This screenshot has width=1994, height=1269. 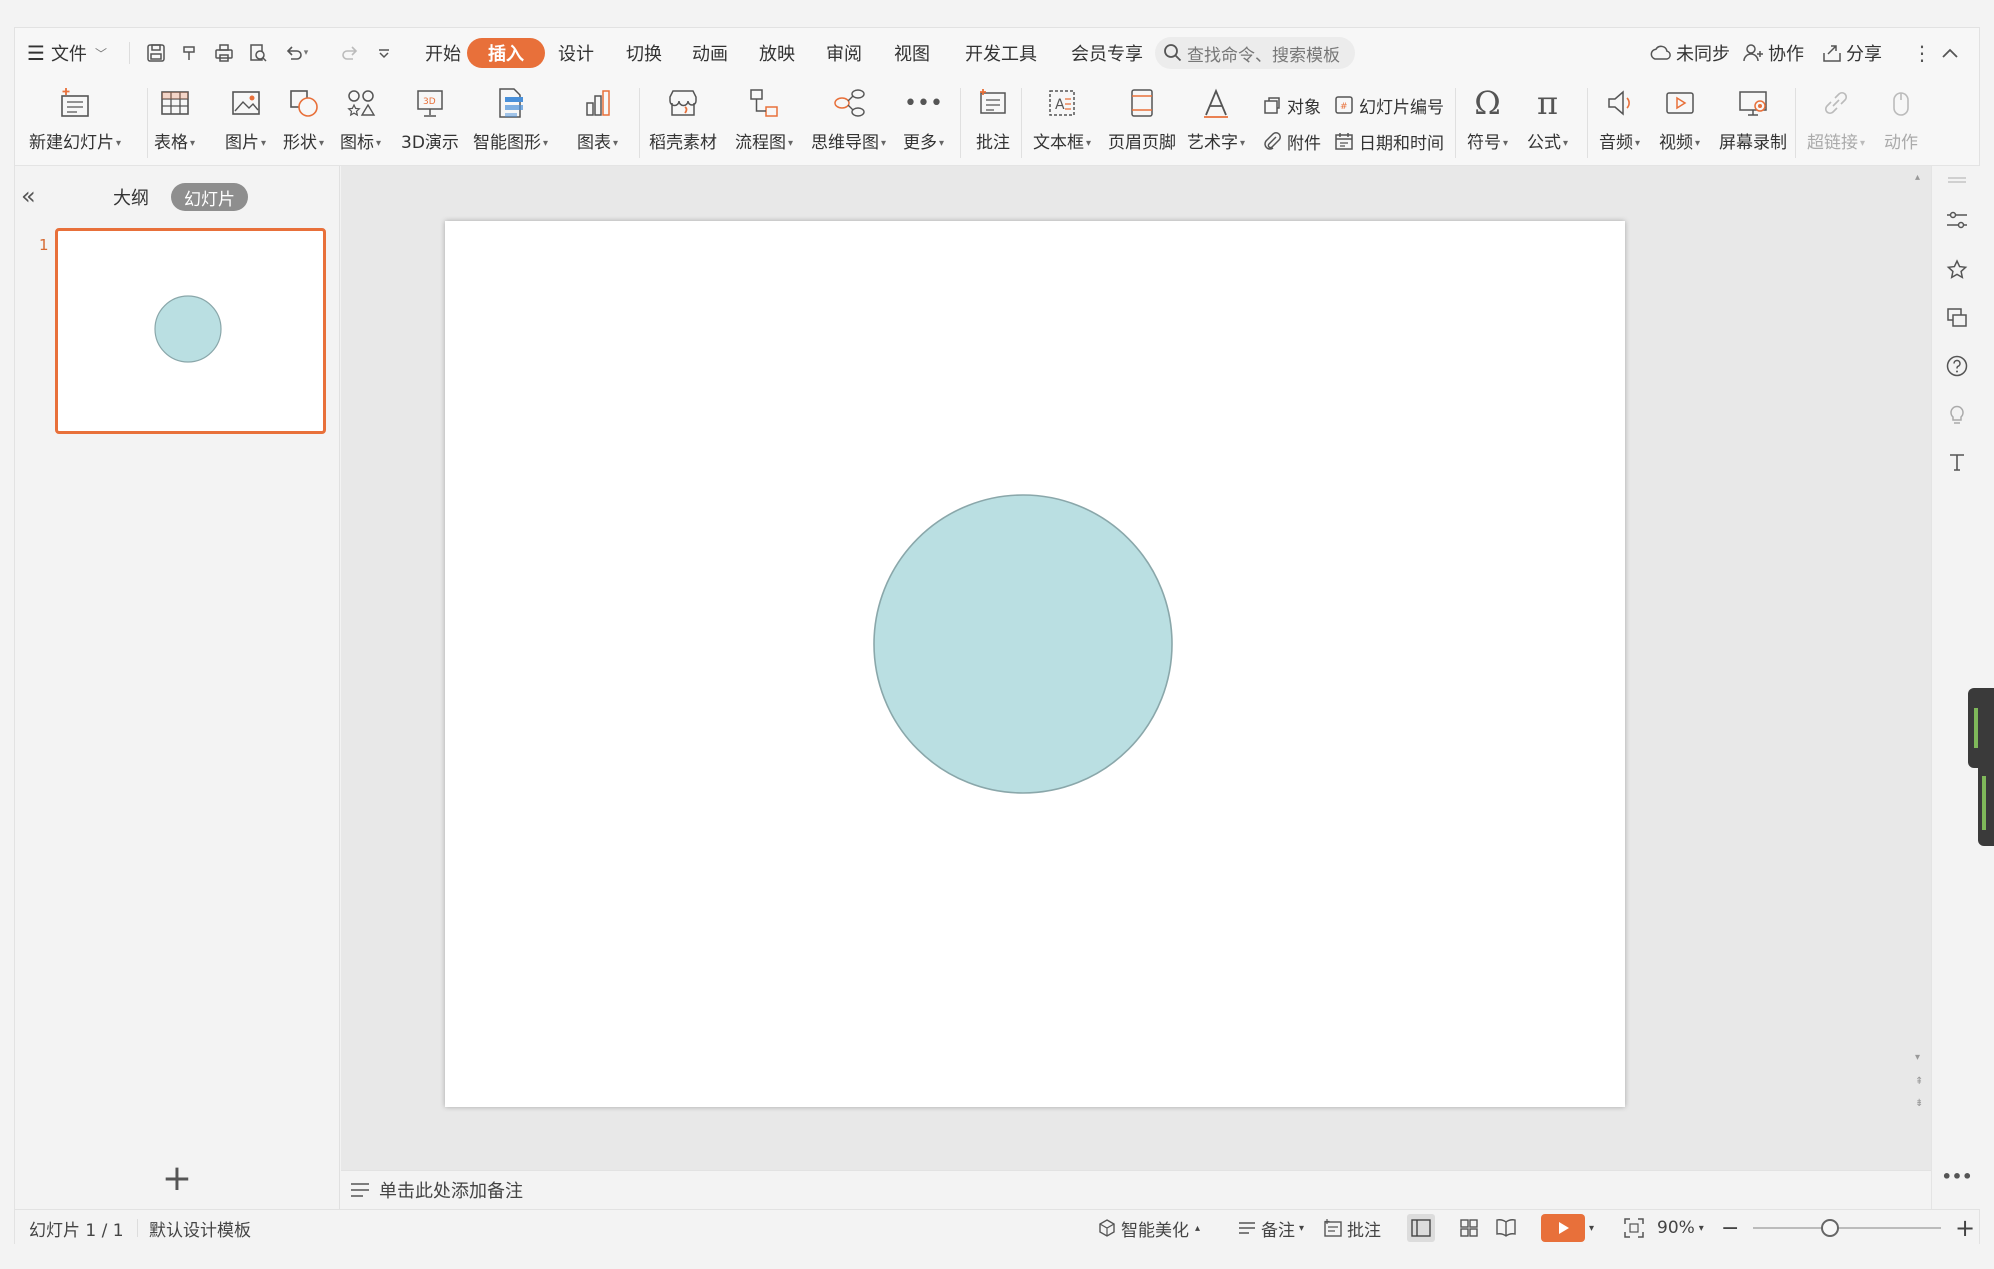 What do you see at coordinates (1957, 366) in the screenshot?
I see `help-icon` at bounding box center [1957, 366].